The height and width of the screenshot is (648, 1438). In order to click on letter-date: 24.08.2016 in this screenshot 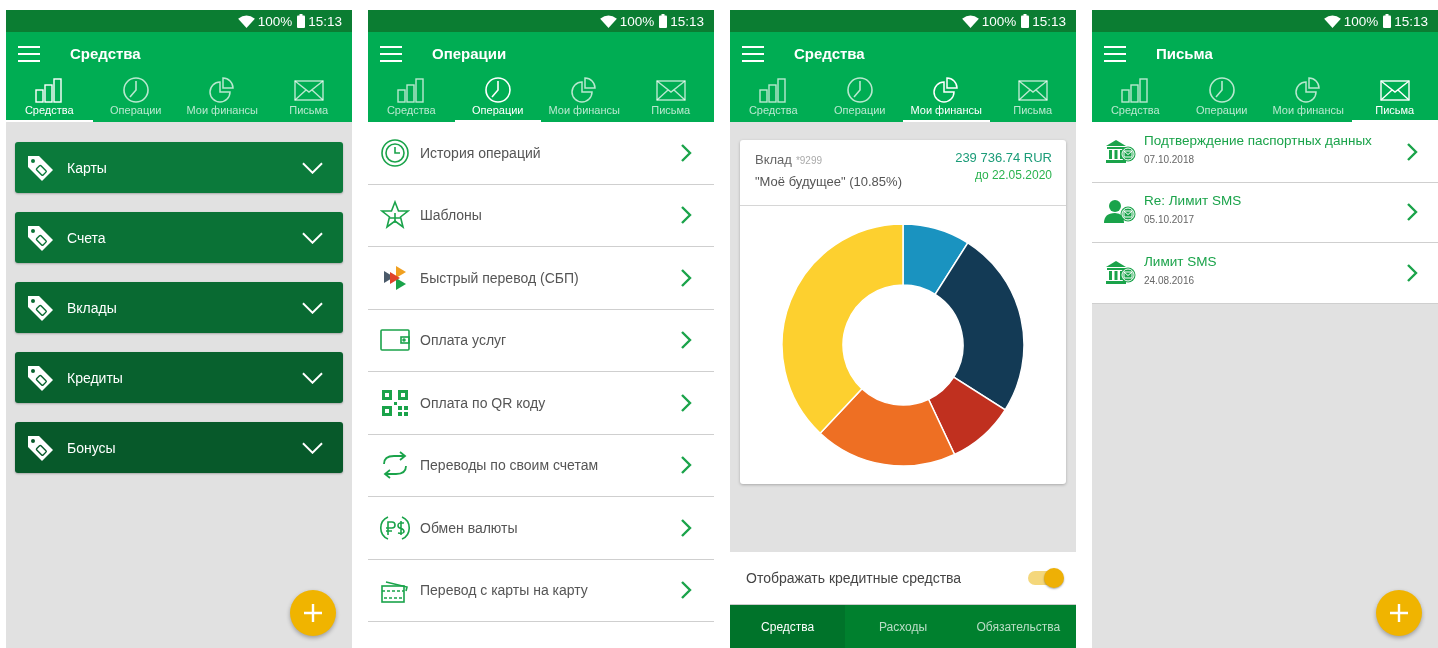, I will do `click(1169, 280)`.